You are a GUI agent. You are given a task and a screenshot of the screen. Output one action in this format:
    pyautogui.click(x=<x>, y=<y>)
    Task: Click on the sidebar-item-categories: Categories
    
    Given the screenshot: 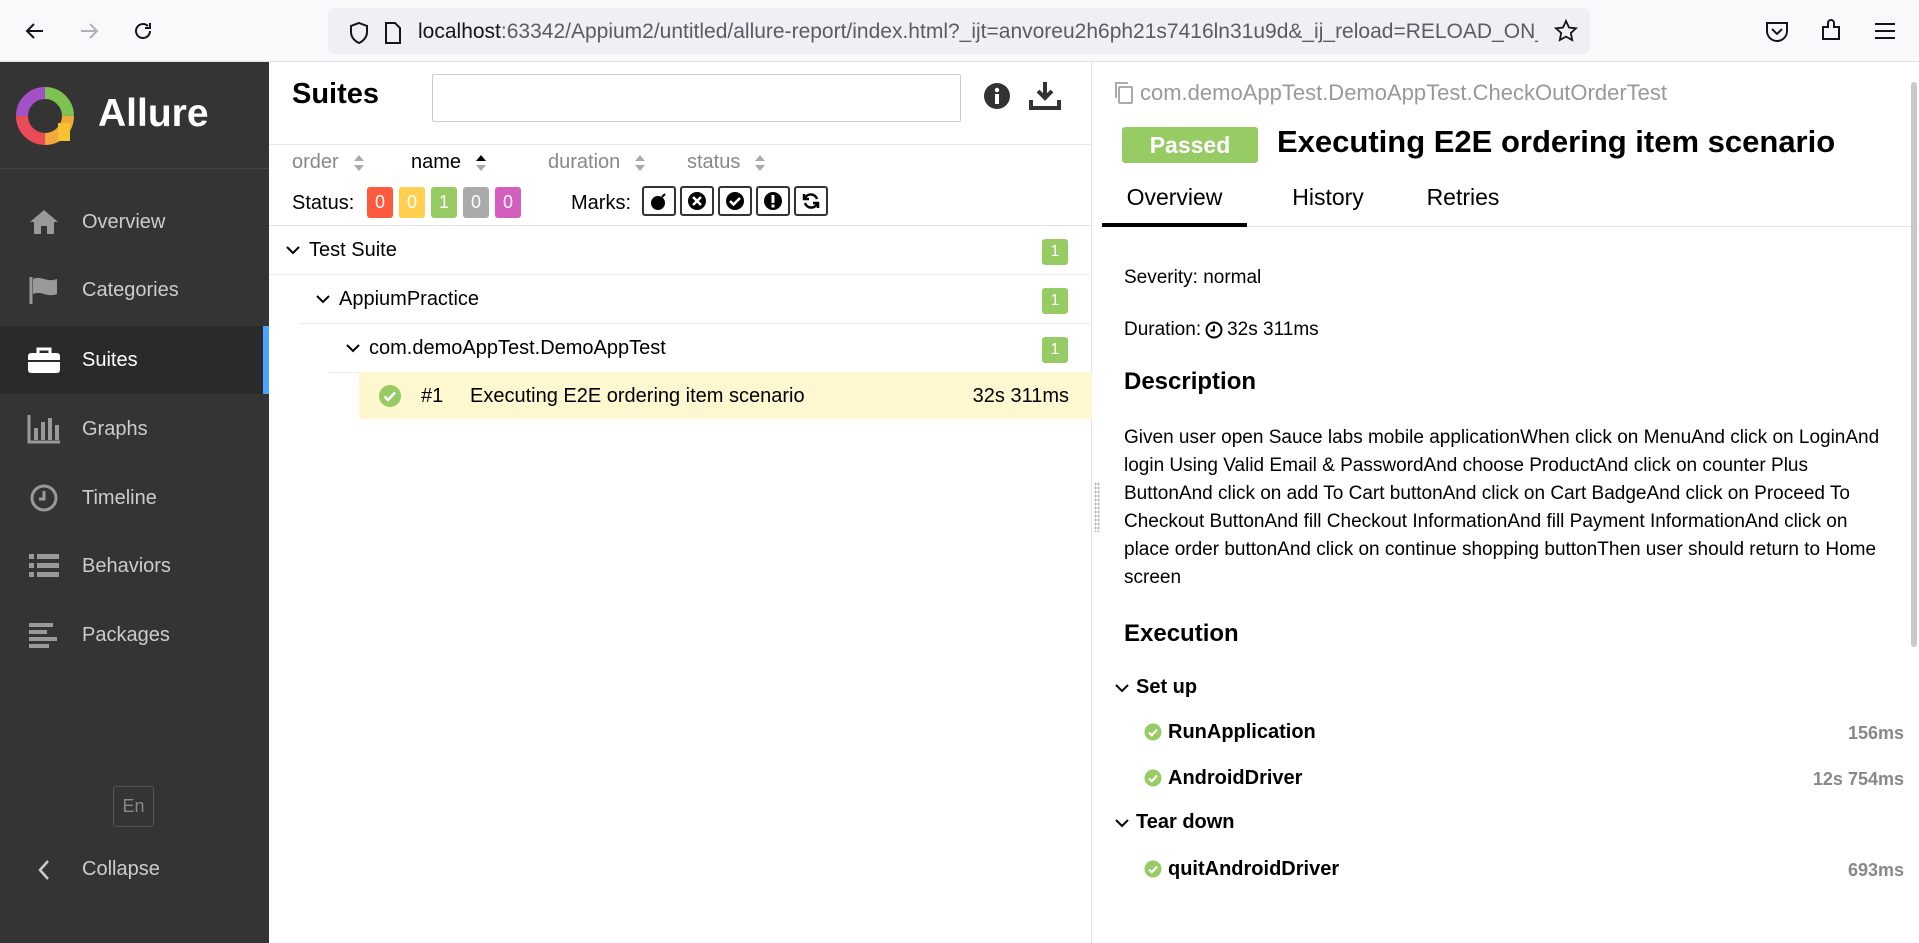 What is the action you would take?
    pyautogui.click(x=134, y=290)
    